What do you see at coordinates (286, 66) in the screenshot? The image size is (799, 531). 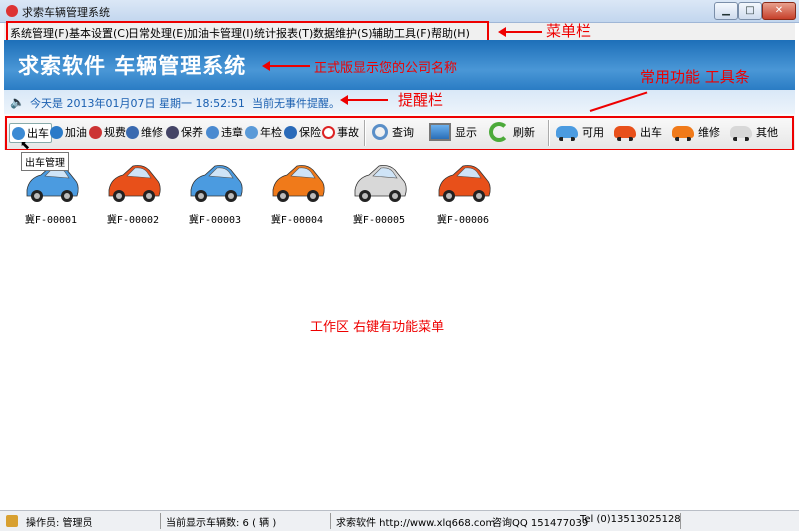 I see `company-arrow` at bounding box center [286, 66].